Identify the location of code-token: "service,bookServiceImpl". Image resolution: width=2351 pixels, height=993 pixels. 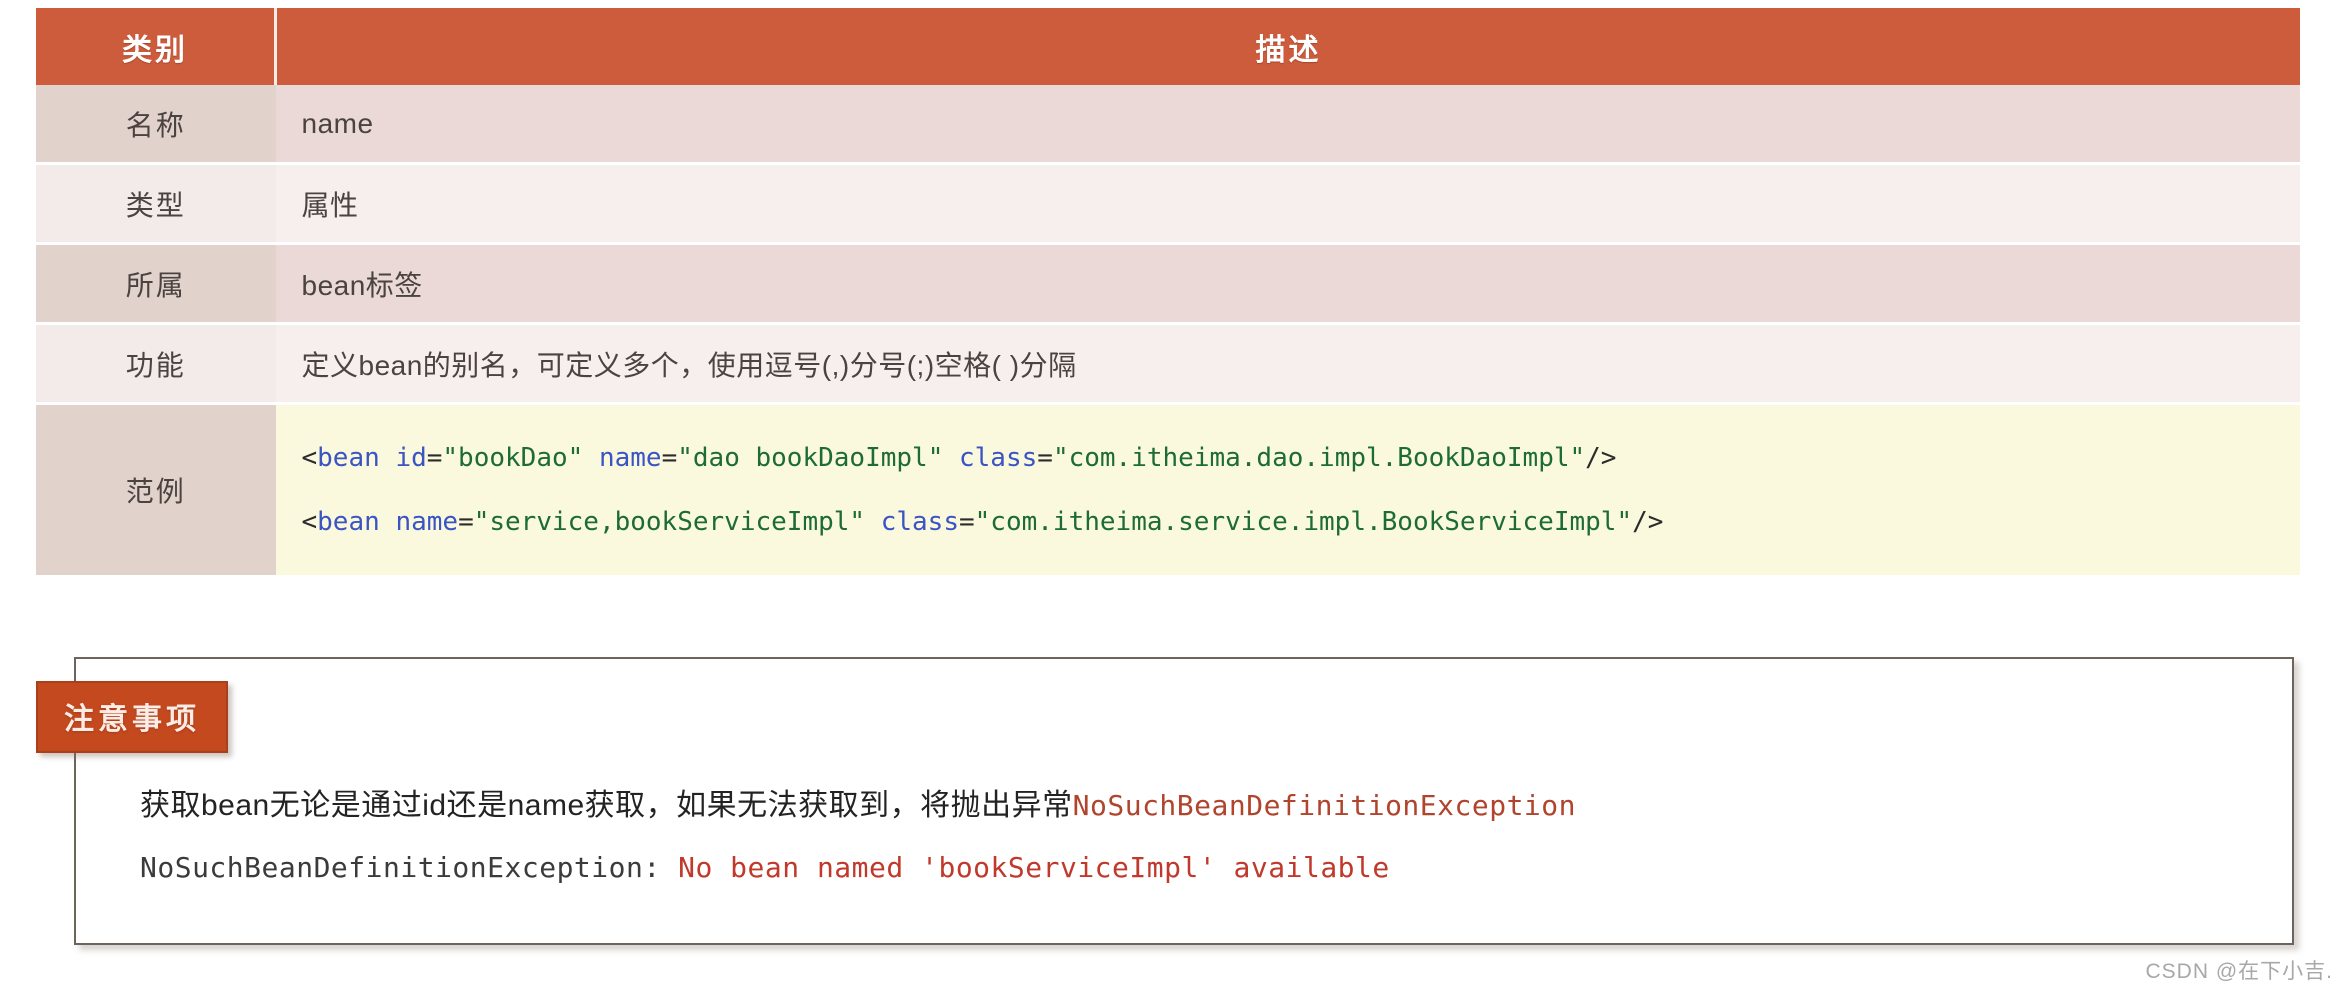
(669, 522).